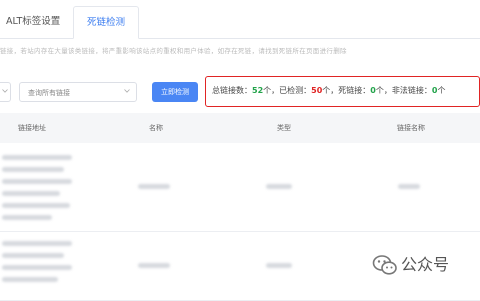 This screenshot has height=301, width=480. I want to click on checked-label: 个，已检测：, so click(287, 90).